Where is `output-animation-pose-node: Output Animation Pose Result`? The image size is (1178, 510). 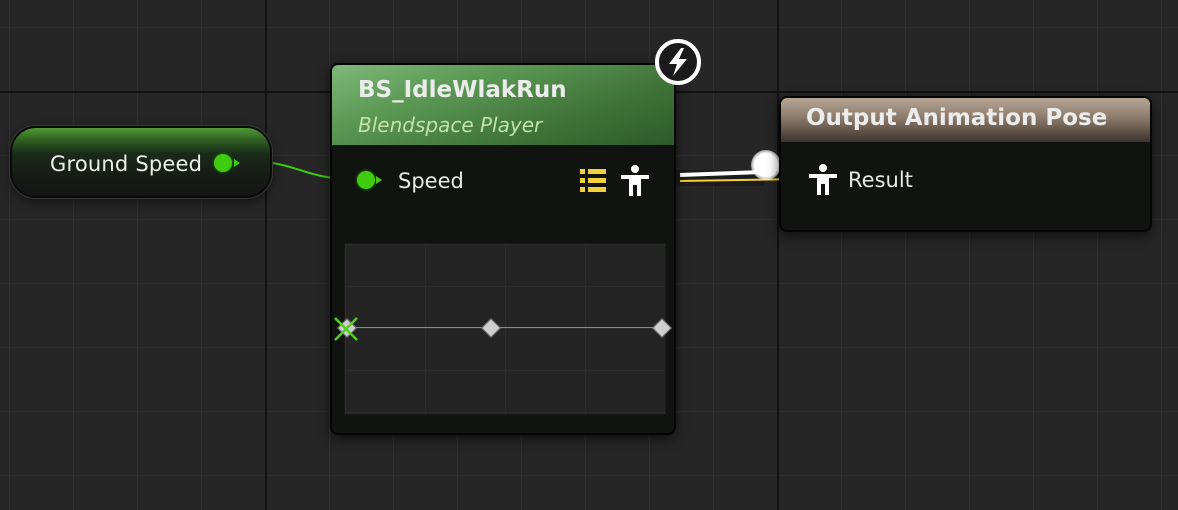
output-animation-pose-node: Output Animation Pose Result is located at coordinates (965, 164).